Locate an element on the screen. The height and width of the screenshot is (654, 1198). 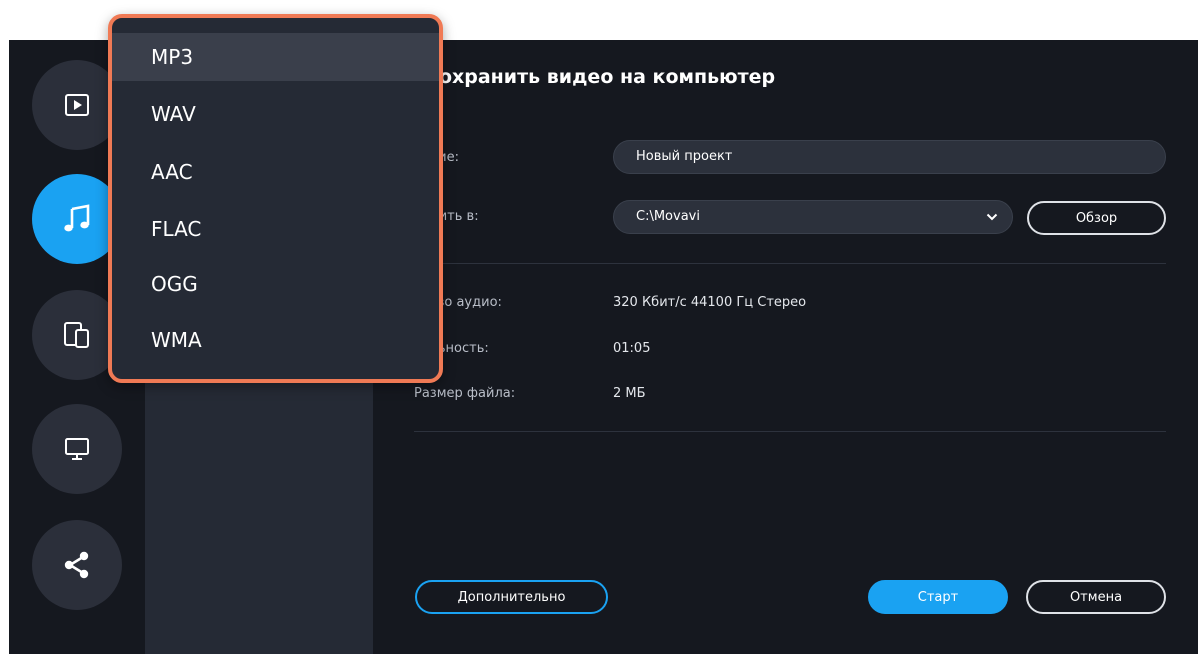
chevron-down-icon is located at coordinates (992, 217).